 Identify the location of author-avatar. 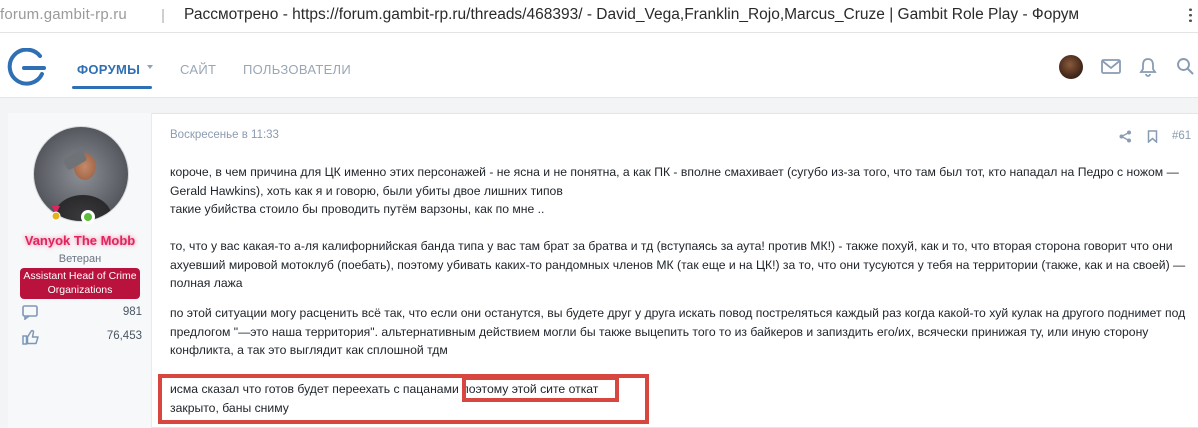
(81, 174).